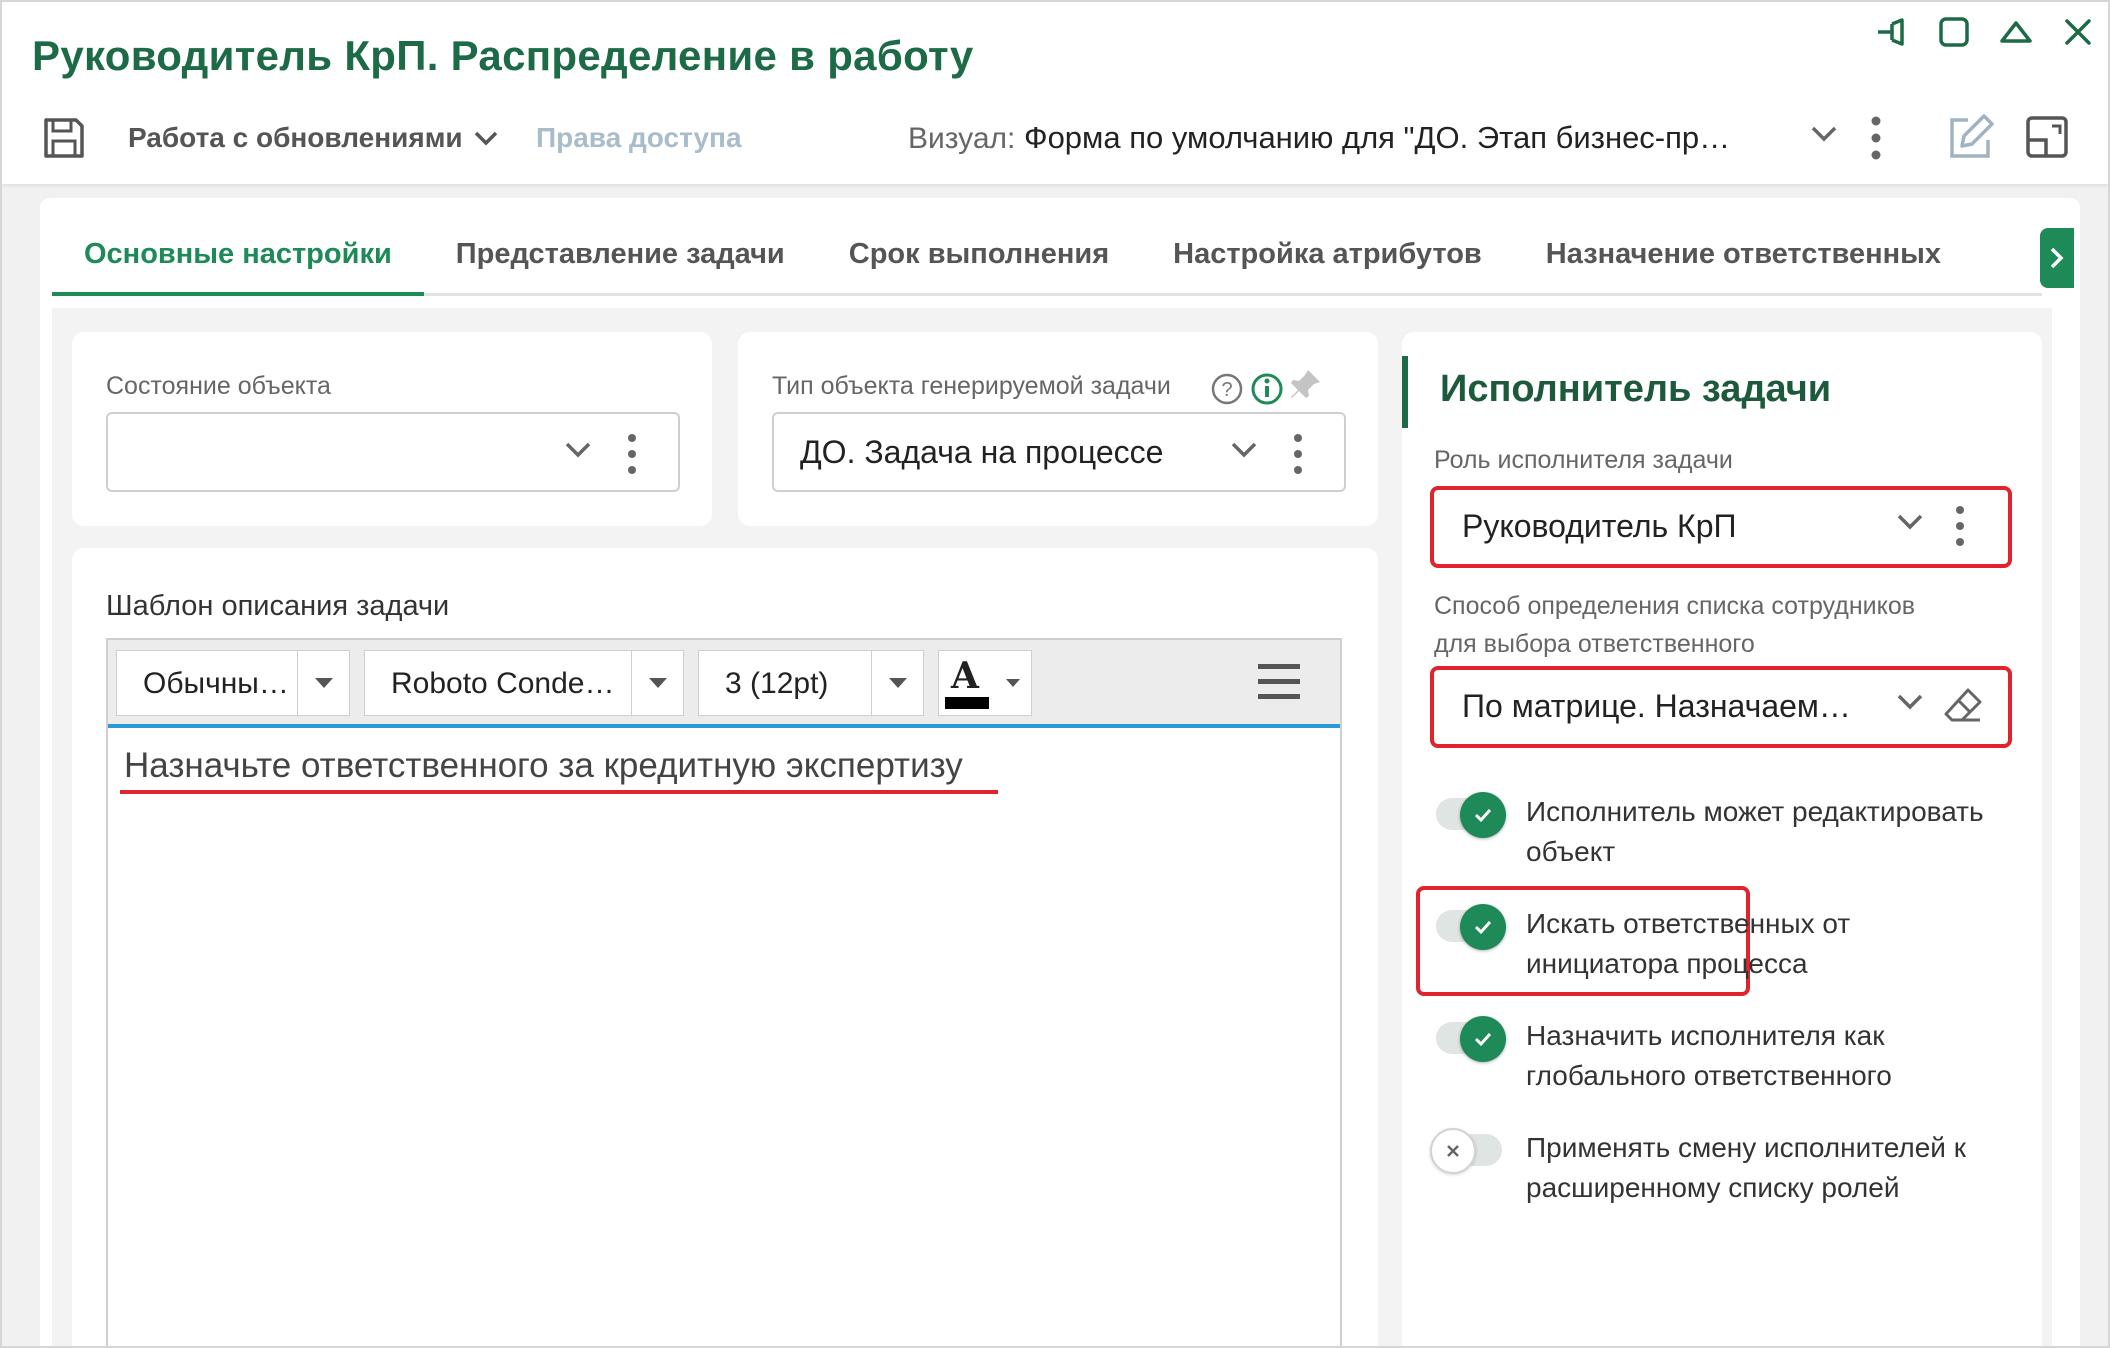 The height and width of the screenshot is (1348, 2110). I want to click on role-label: Роль исполнителя задачи, so click(1583, 460).